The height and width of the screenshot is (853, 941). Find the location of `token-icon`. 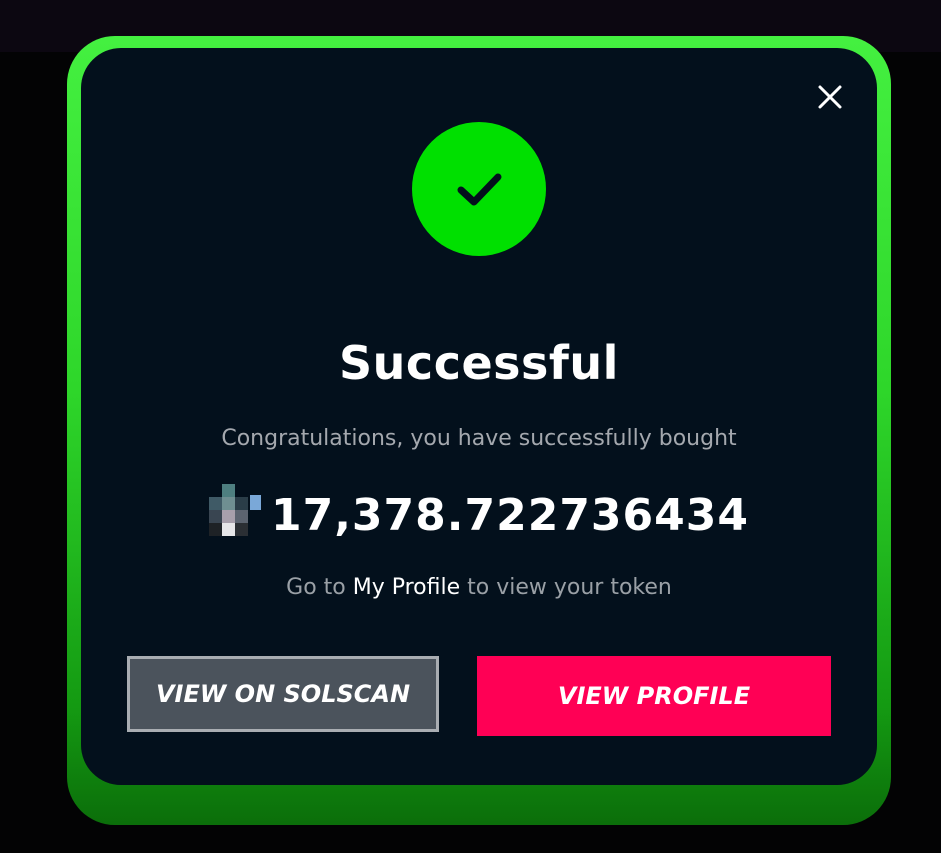

token-icon is located at coordinates (234, 515).